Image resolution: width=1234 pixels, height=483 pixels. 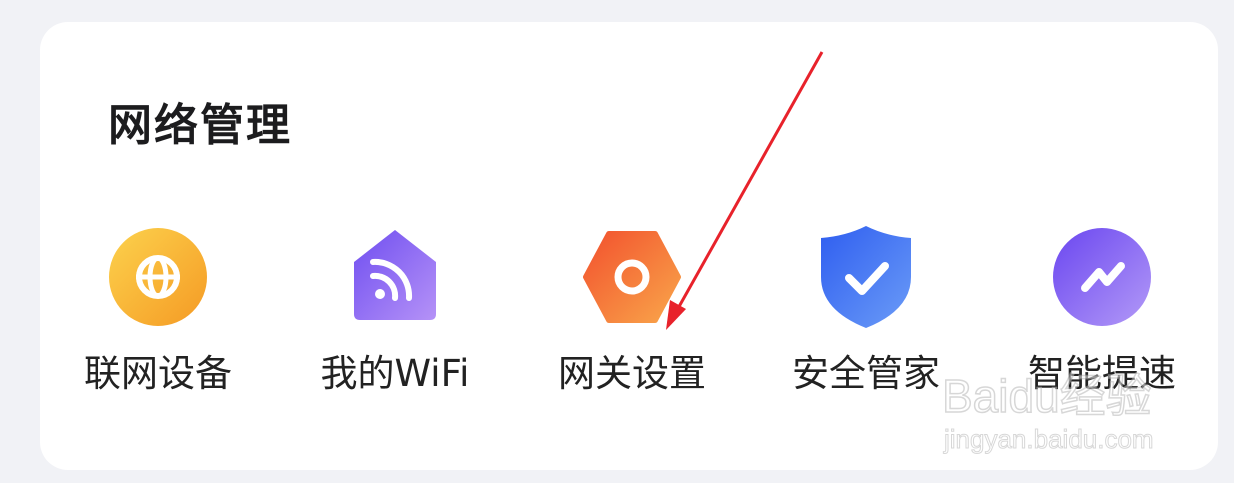 I want to click on item-security-manager: 安全管家, so click(x=866, y=312).